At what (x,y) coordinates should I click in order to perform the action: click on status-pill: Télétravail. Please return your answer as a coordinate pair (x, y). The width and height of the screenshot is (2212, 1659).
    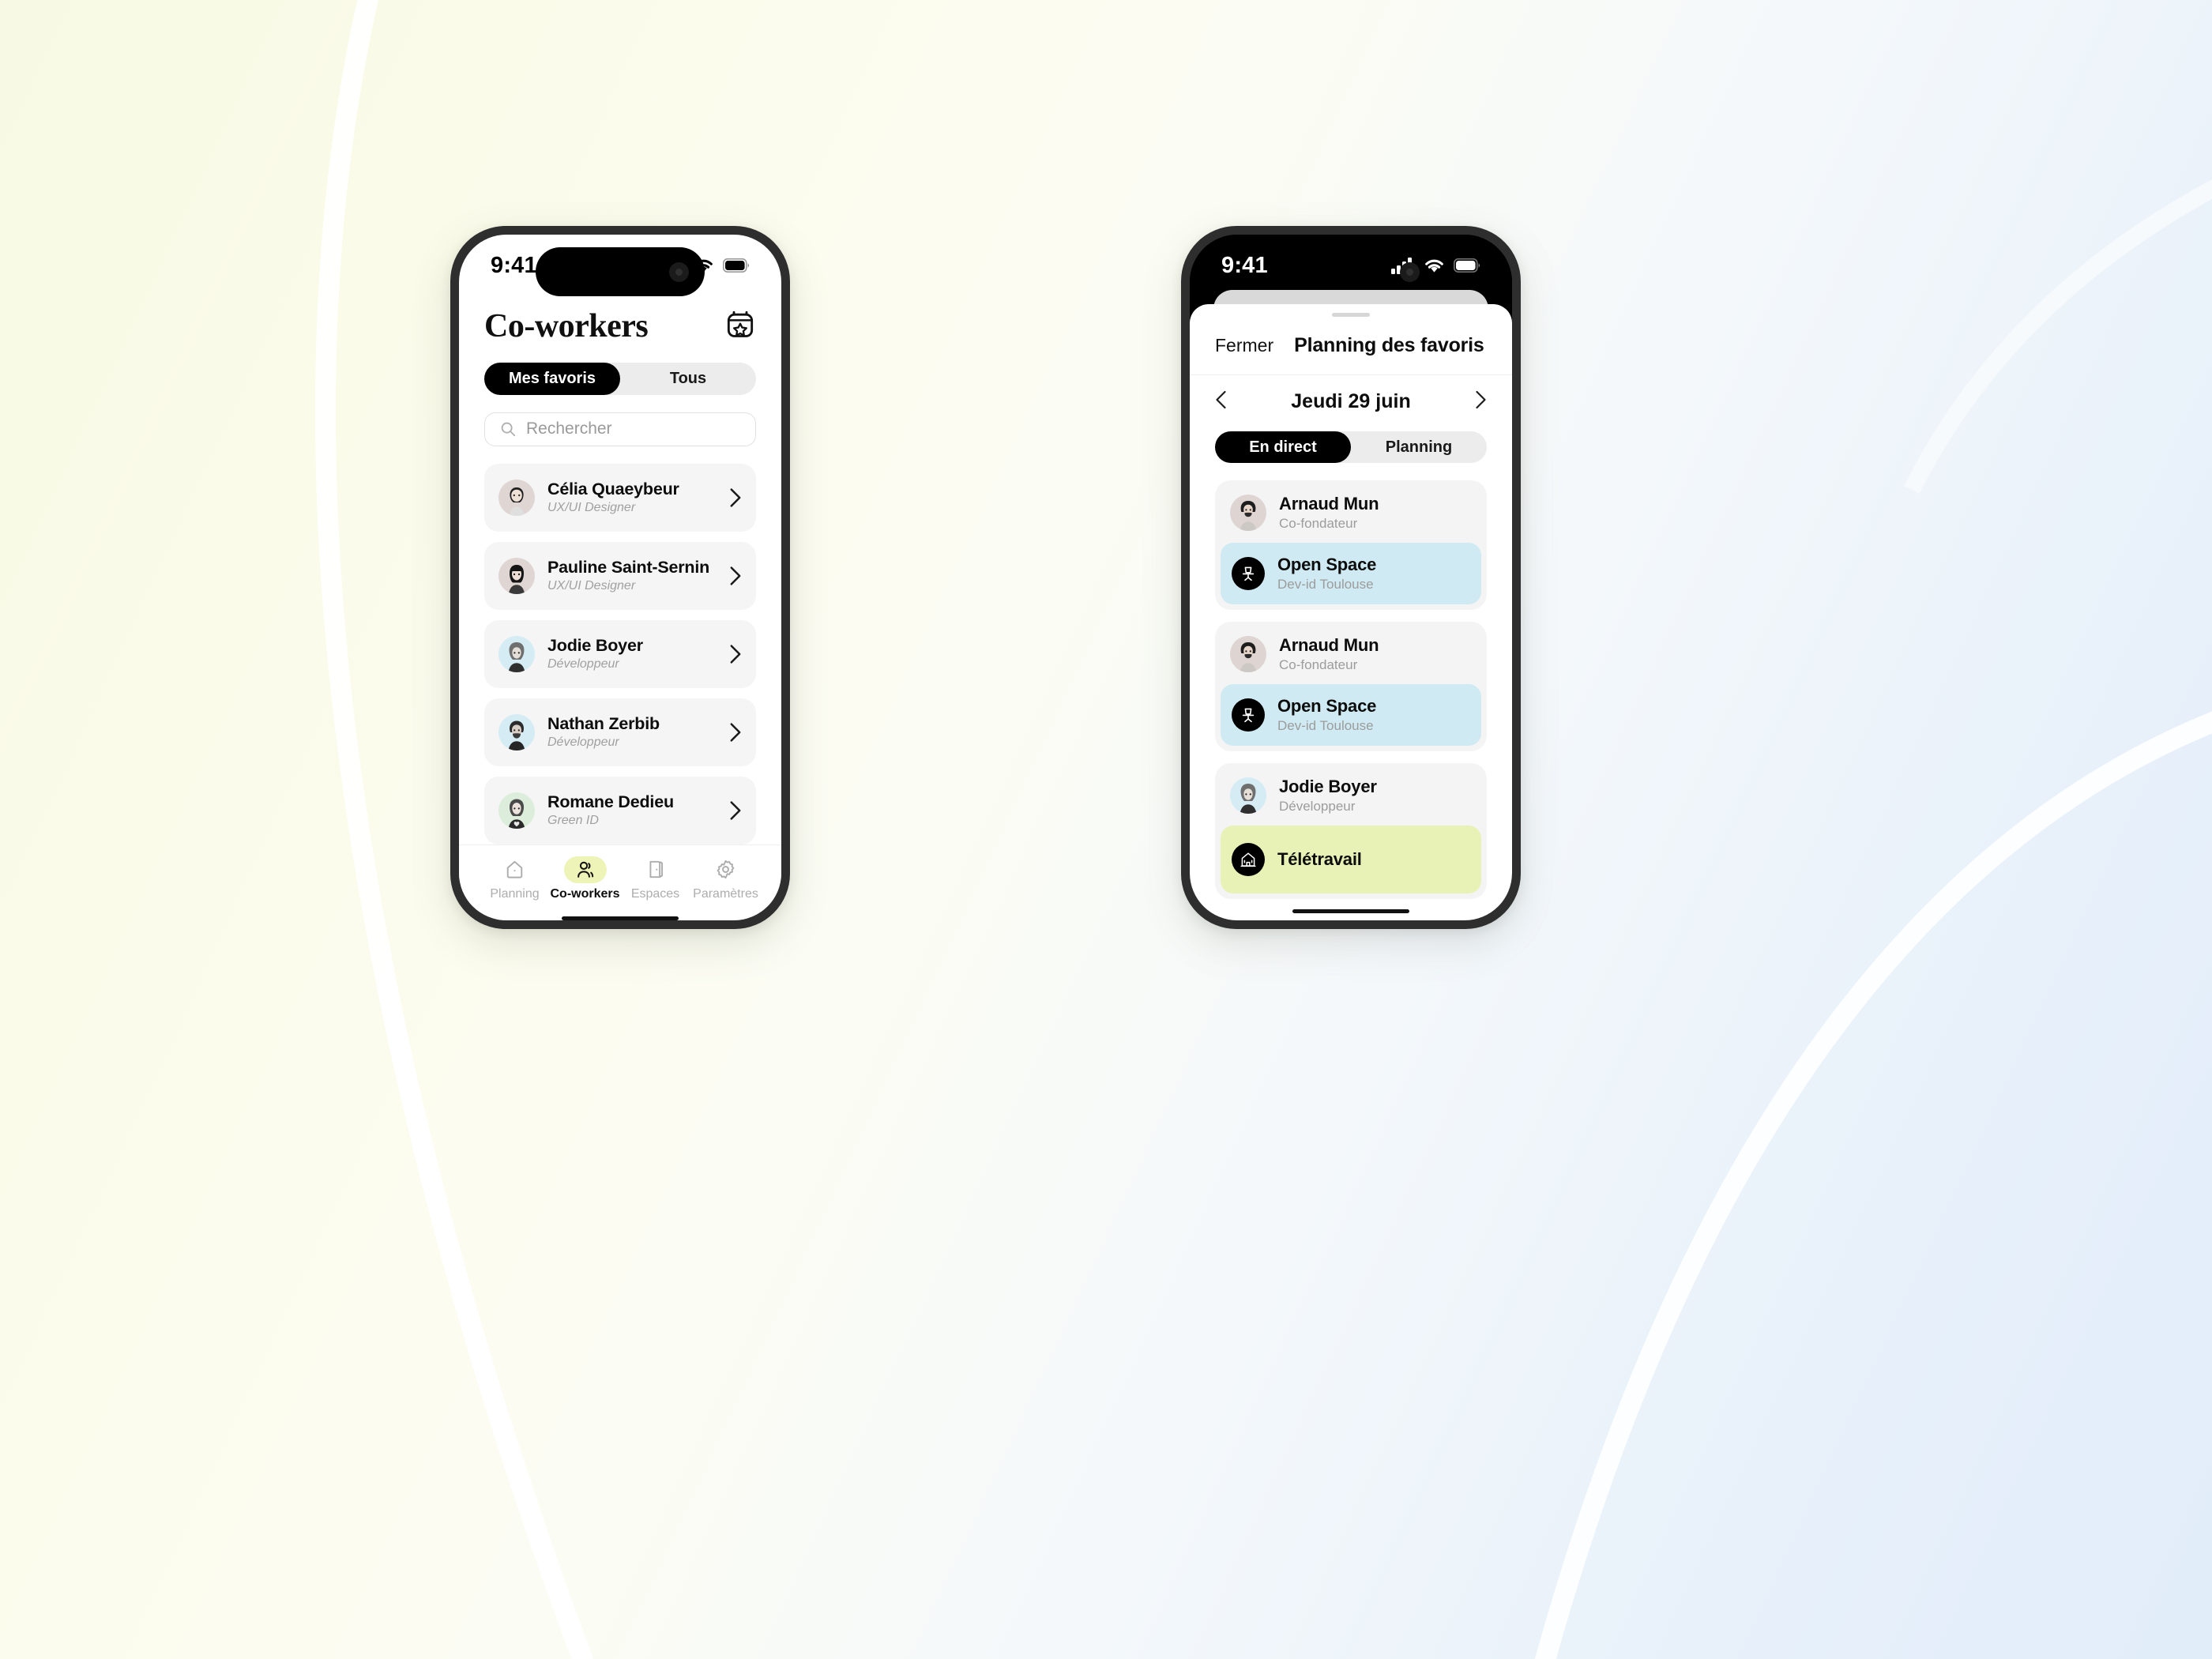
    Looking at the image, I should click on (1351, 860).